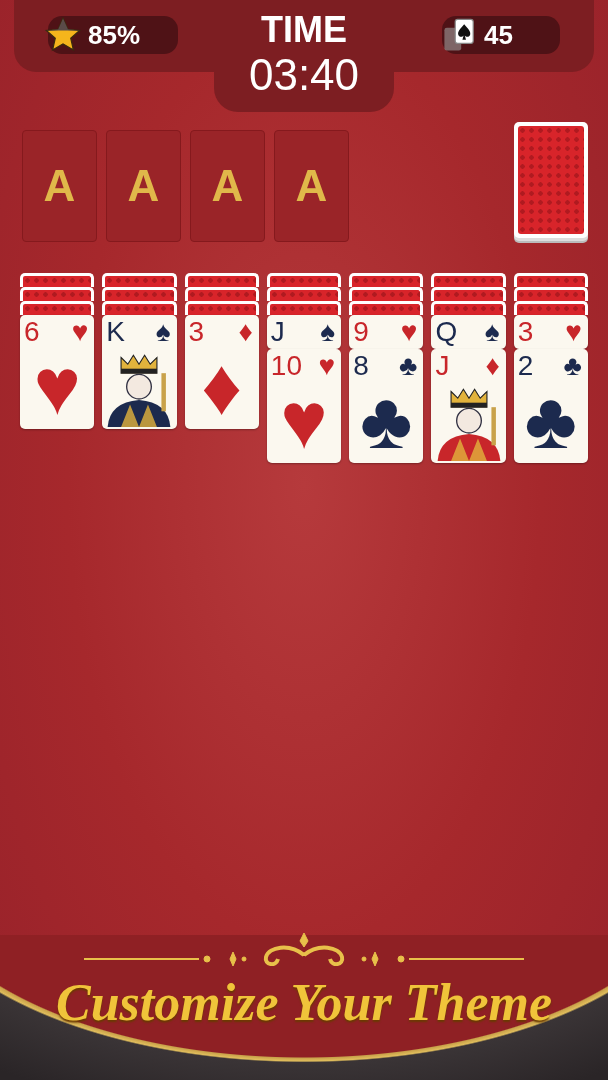  I want to click on playing-card: 10 ♥ ♥, so click(304, 406).